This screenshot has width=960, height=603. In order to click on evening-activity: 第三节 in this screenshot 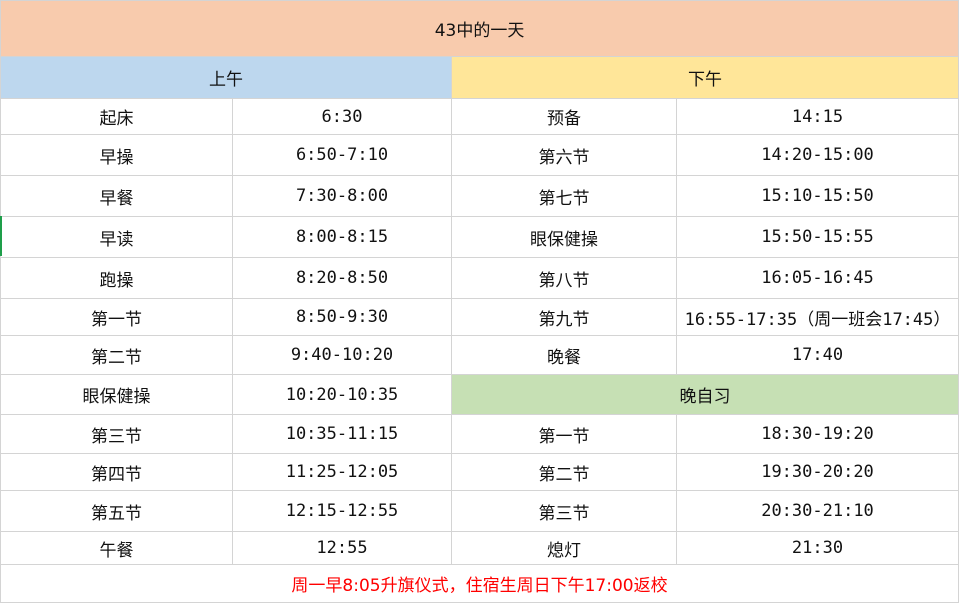, I will do `click(564, 511)`.